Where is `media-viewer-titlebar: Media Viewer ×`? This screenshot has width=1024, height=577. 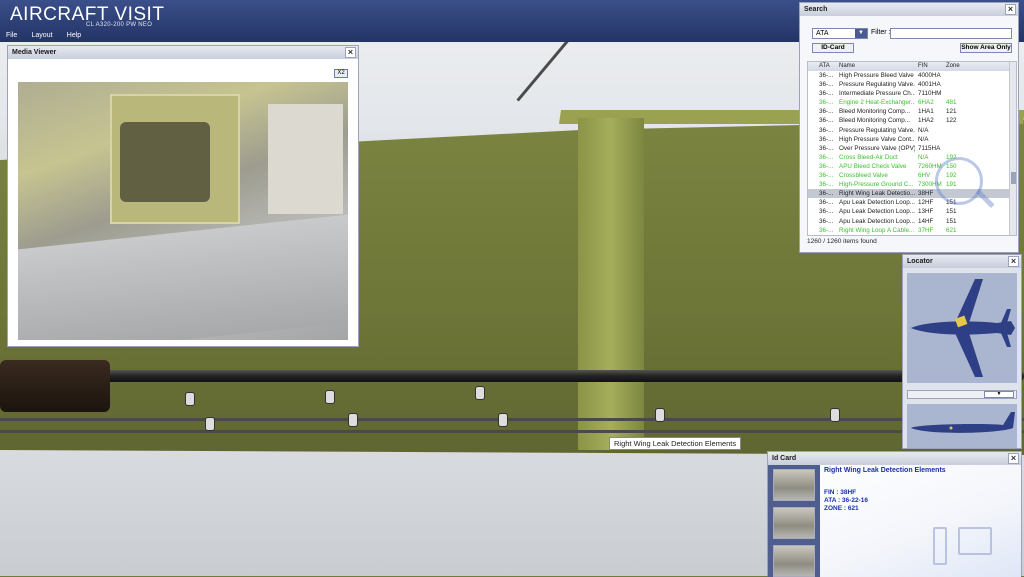 media-viewer-titlebar: Media Viewer × is located at coordinates (183, 52).